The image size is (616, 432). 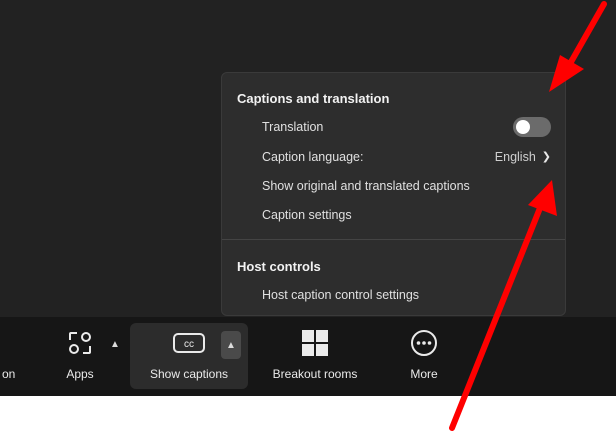 I want to click on menu-item-label: Host caption control settings, so click(x=341, y=295).